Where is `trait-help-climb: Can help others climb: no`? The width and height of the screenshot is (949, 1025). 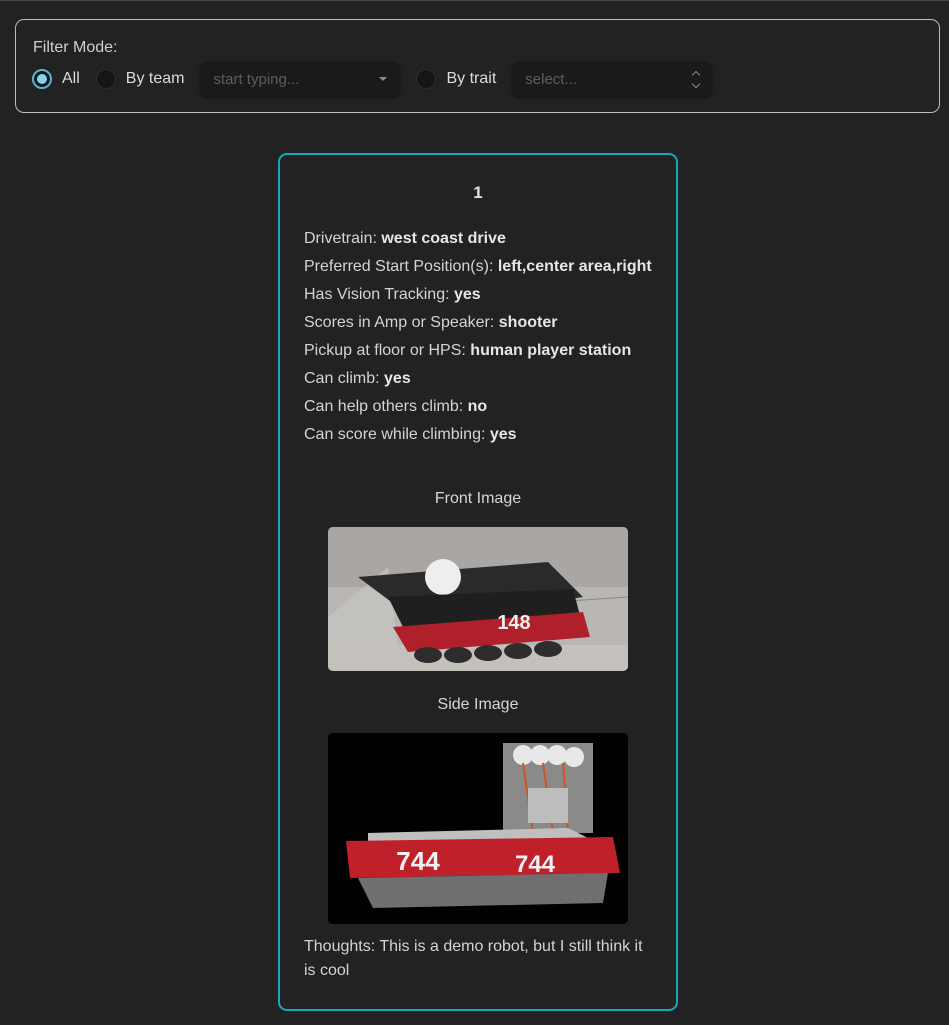
trait-help-climb: Can help others climb: no is located at coordinates (396, 406).